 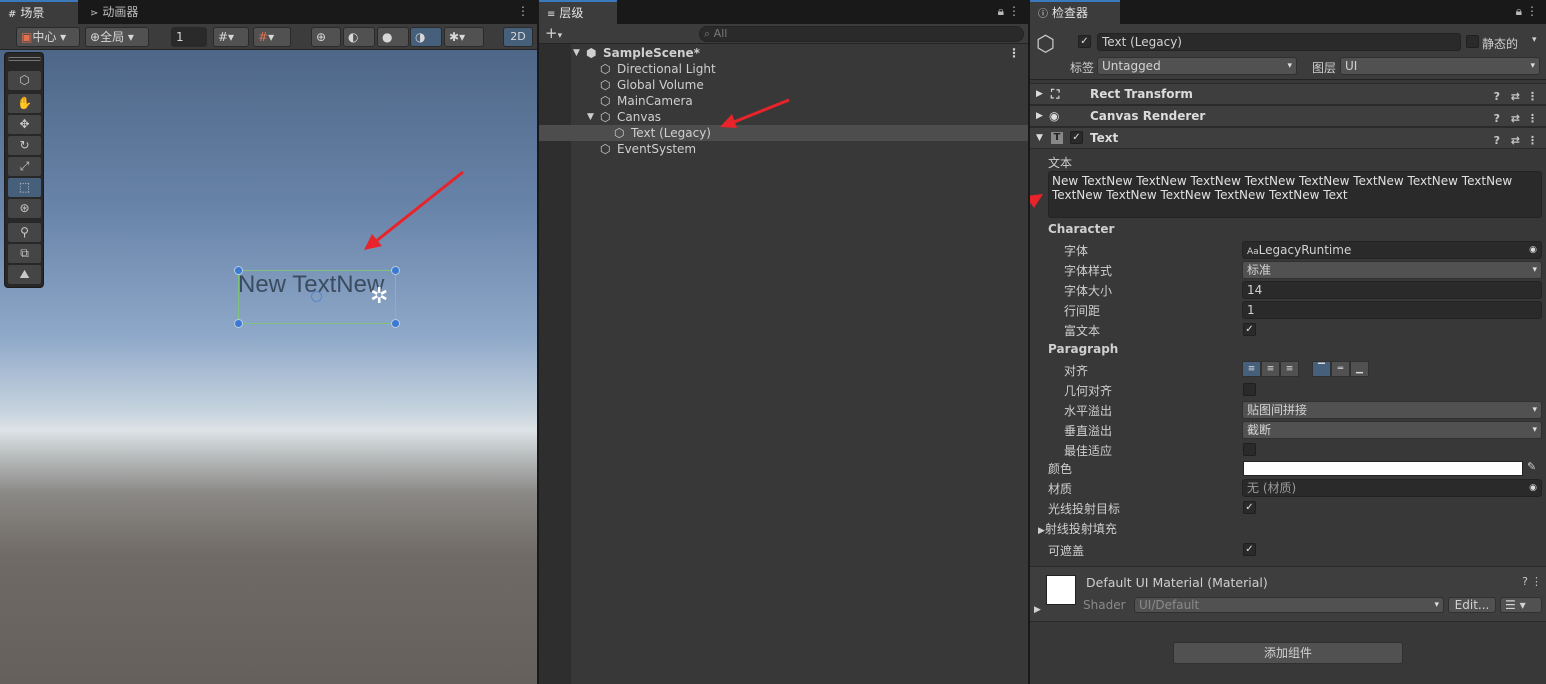 I want to click on annotation-arrow-scene, so click(x=414, y=210).